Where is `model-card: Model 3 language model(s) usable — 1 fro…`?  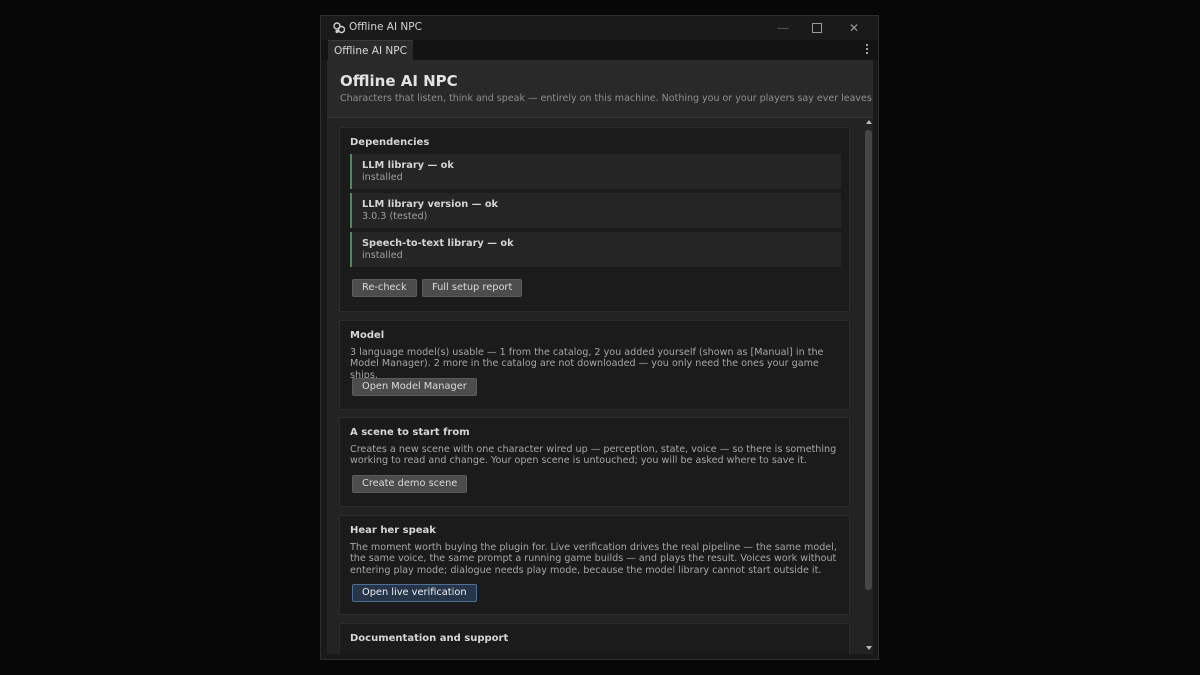 model-card: Model 3 language model(s) usable — 1 fro… is located at coordinates (594, 365).